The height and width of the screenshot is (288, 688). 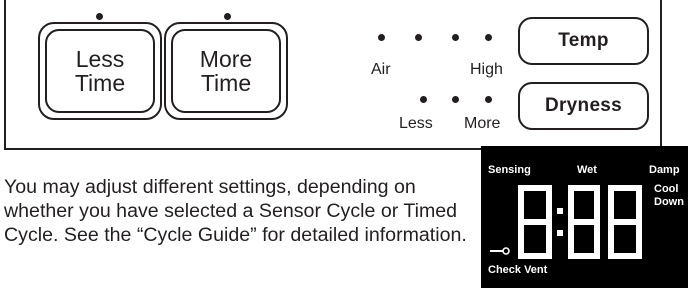 I want to click on sensing-indicator: Sensing, so click(x=509, y=170).